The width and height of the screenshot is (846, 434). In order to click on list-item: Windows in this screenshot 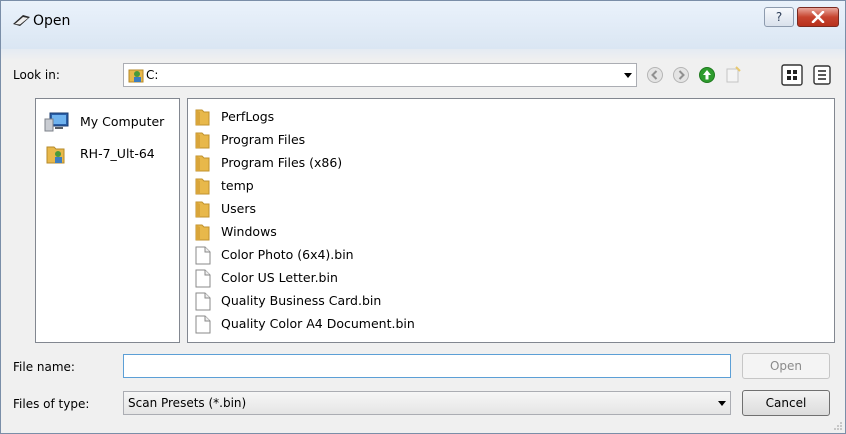, I will do `click(394, 232)`.